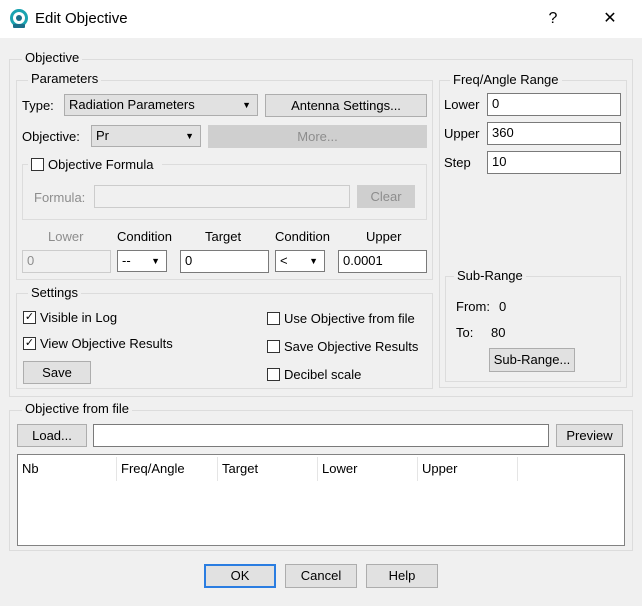 This screenshot has width=642, height=606. I want to click on column-header-target: Target, so click(240, 469).